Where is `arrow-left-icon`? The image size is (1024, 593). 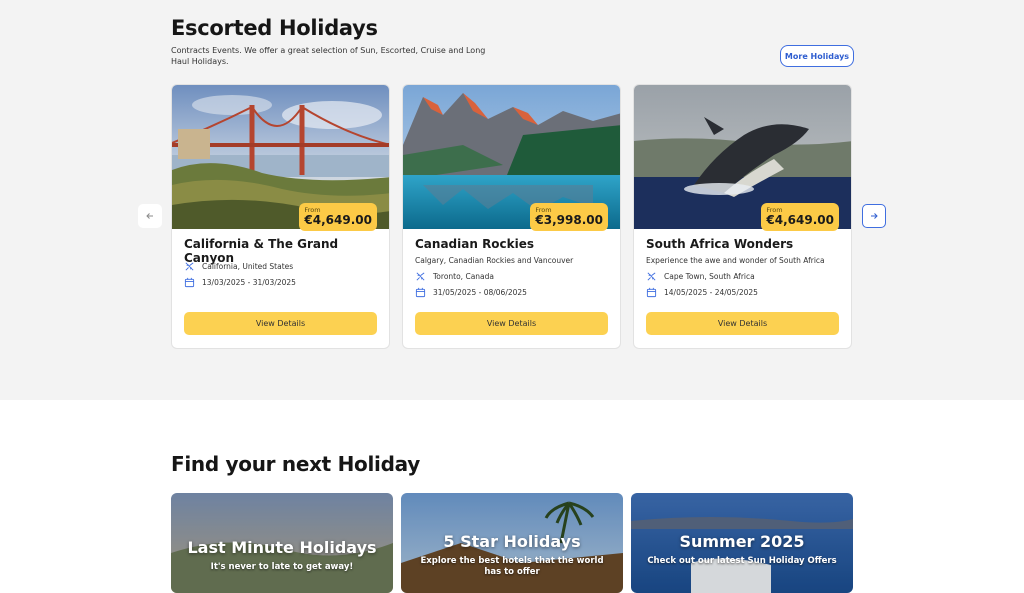
arrow-left-icon is located at coordinates (150, 216).